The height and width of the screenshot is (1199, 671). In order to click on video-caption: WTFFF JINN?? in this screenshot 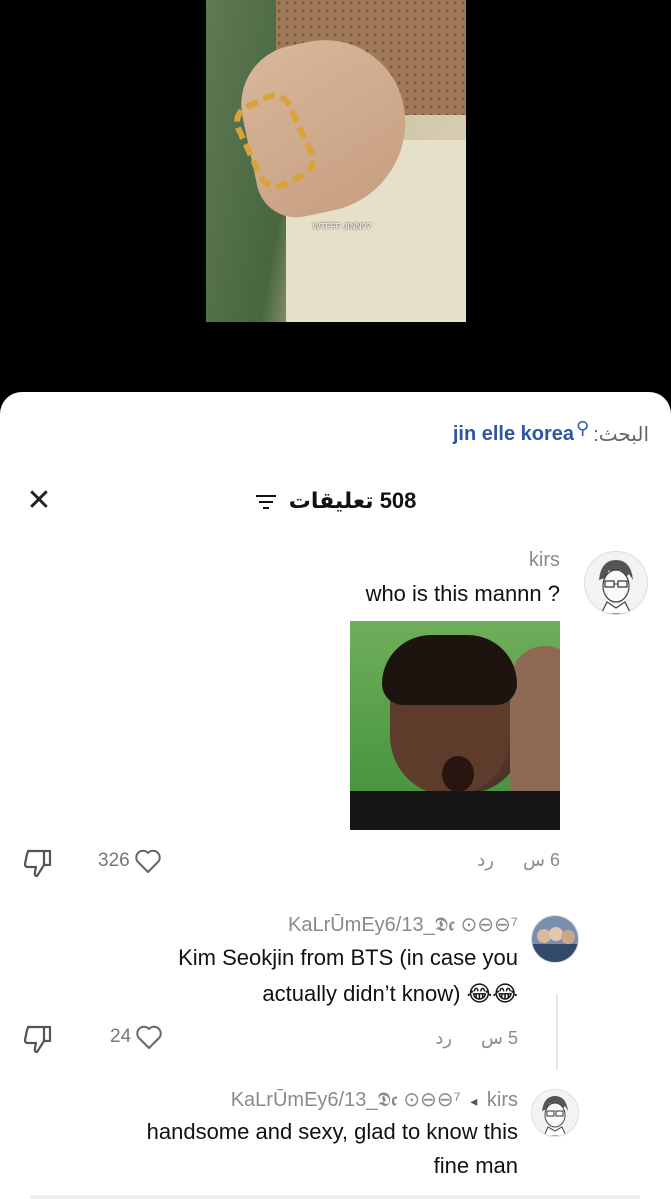, I will do `click(342, 226)`.